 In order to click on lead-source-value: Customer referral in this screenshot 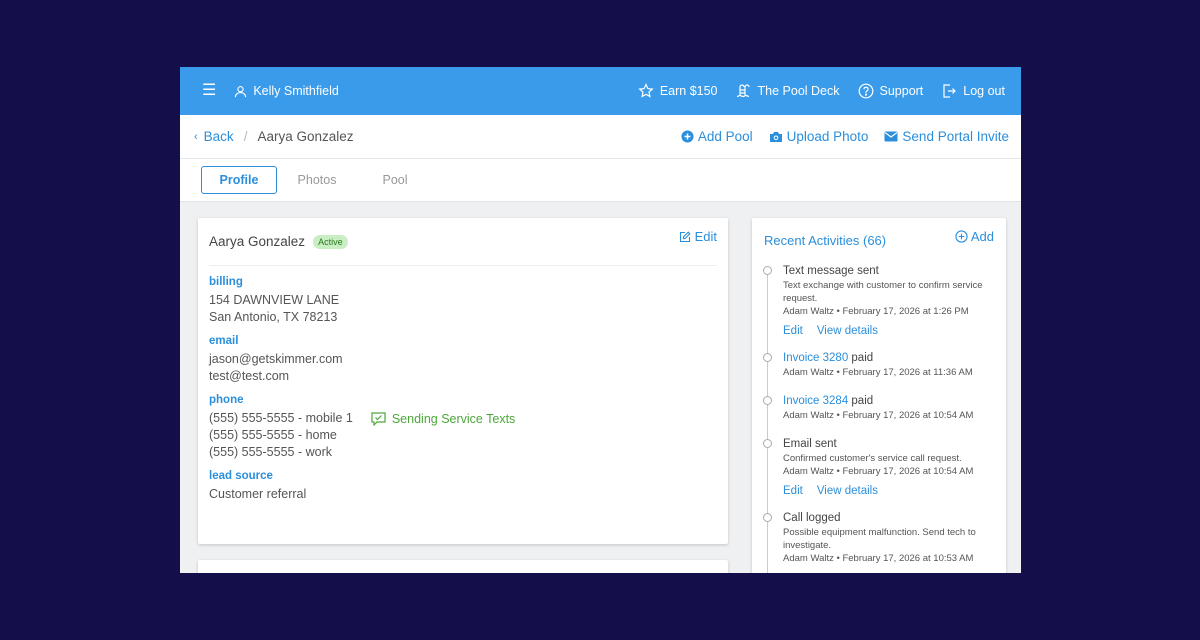, I will do `click(258, 494)`.